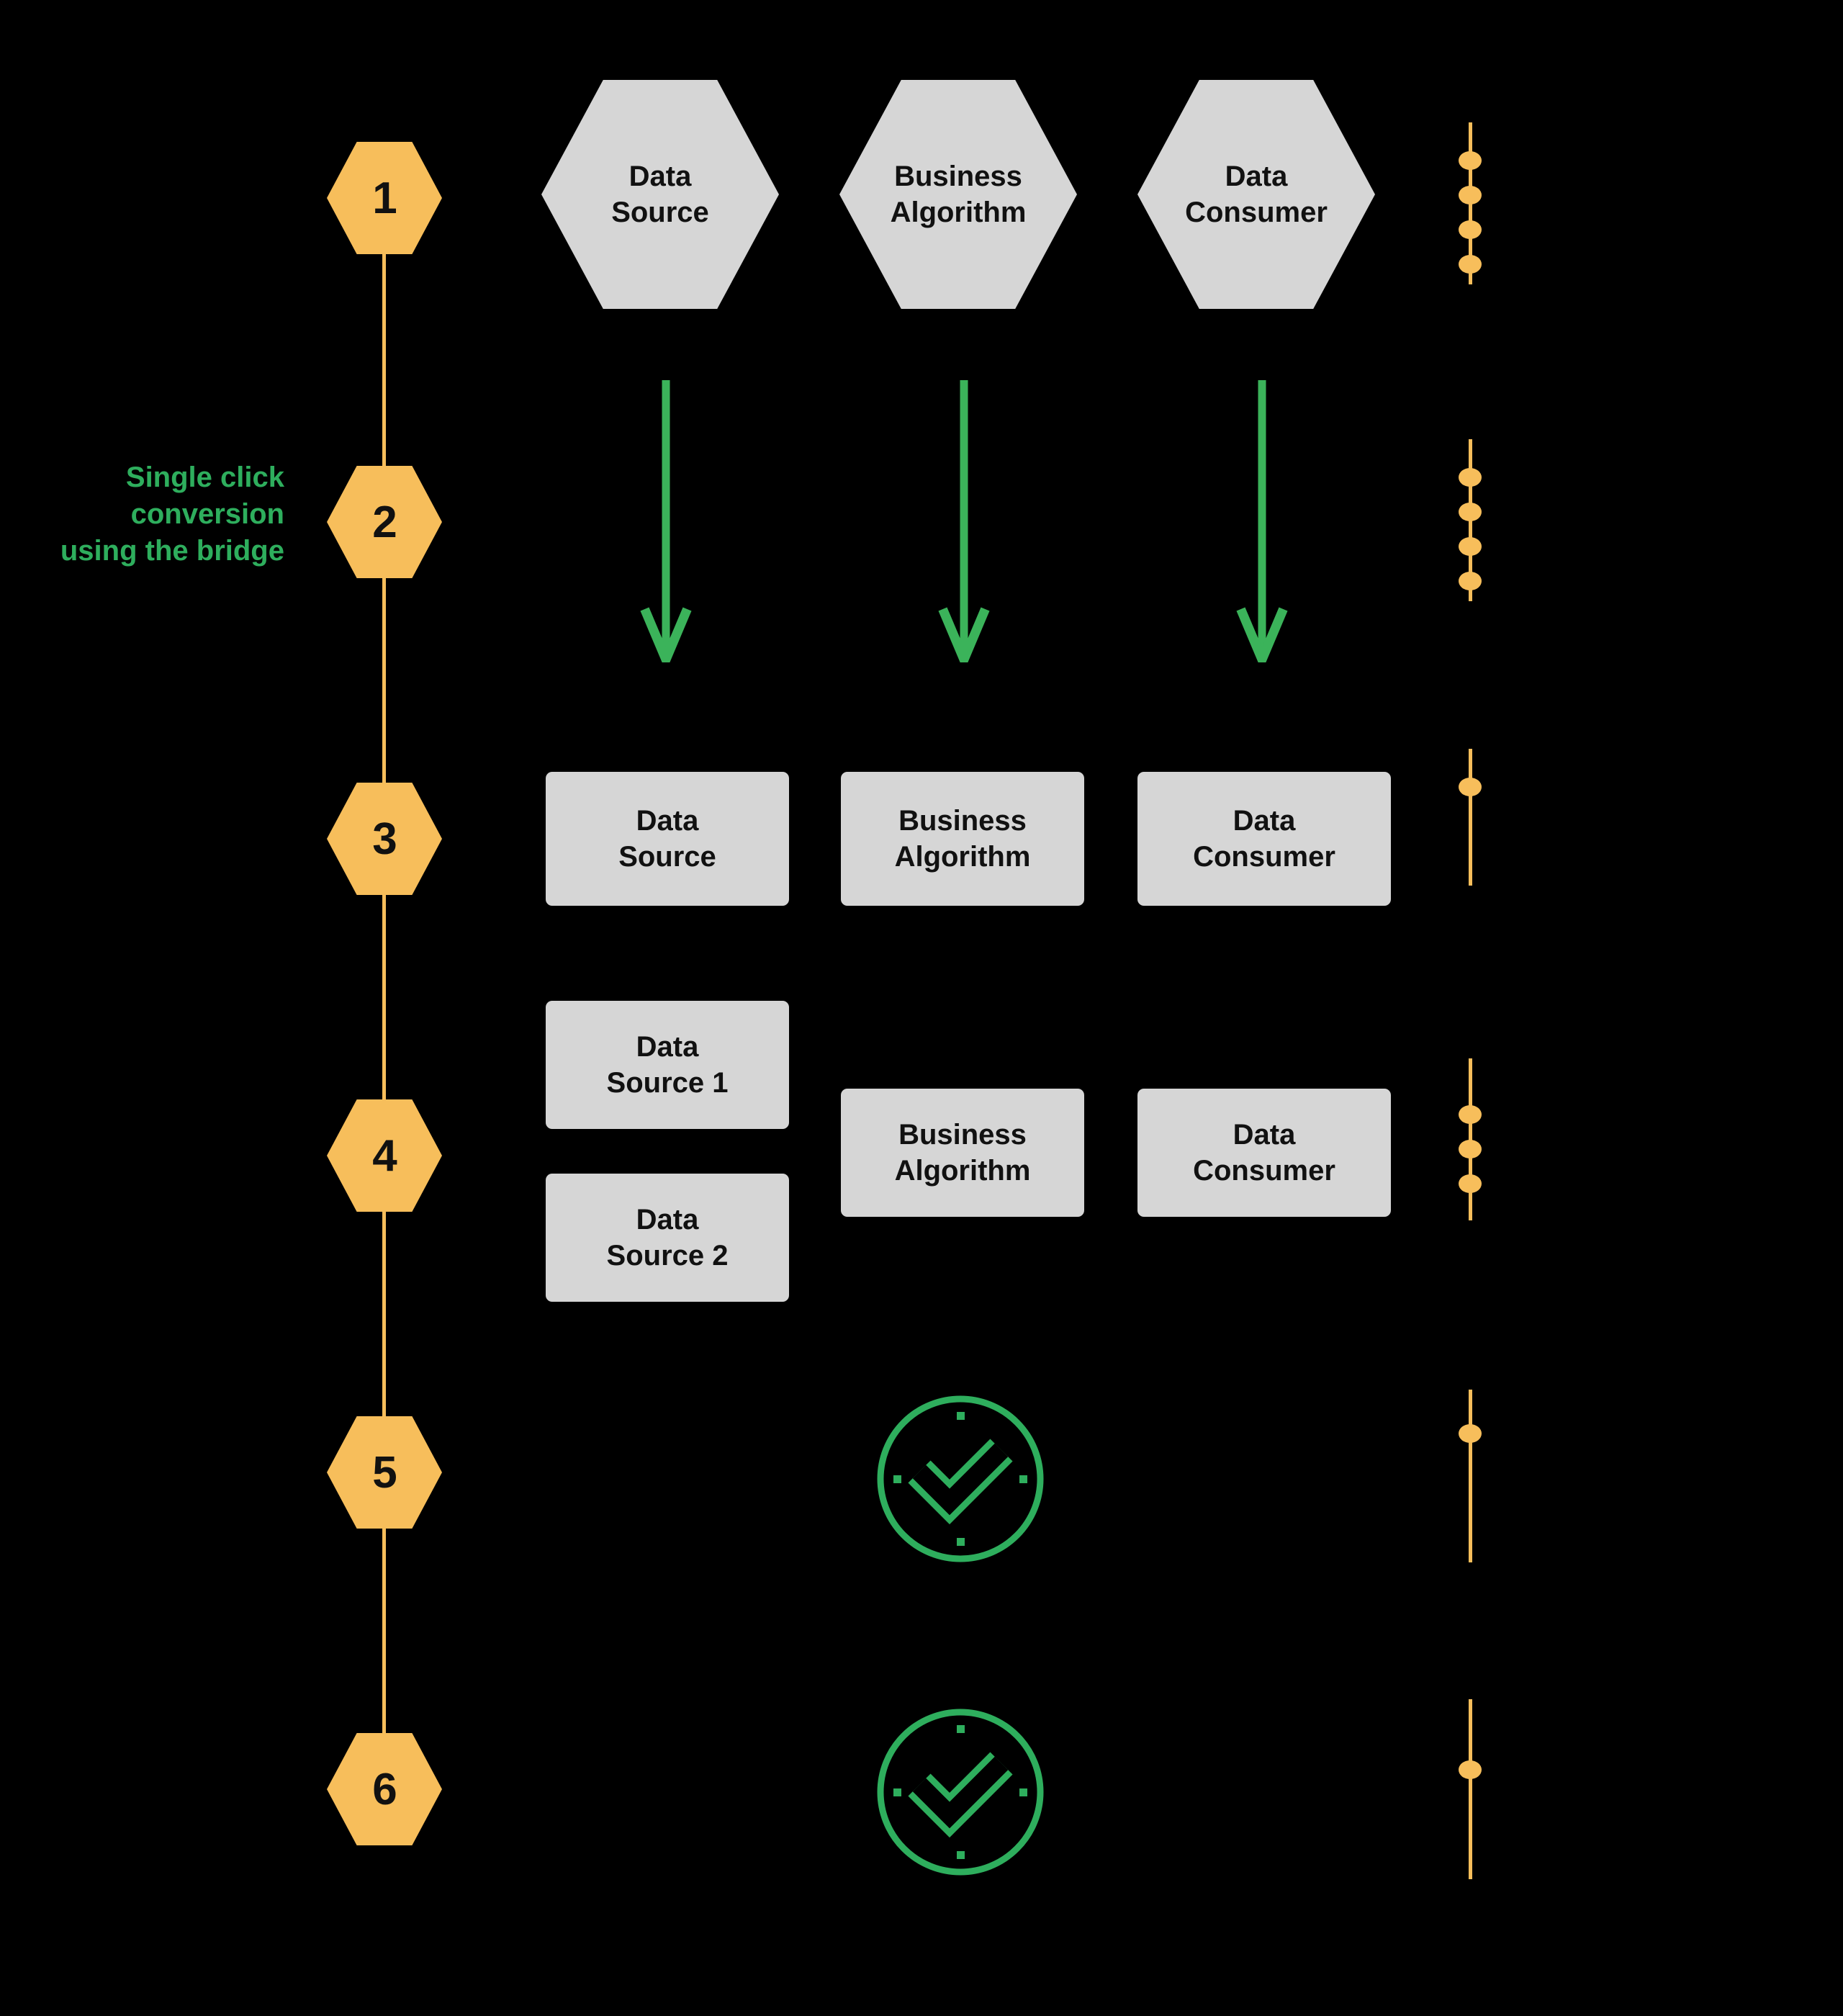 The image size is (1843, 2016). What do you see at coordinates (384, 1472) in the screenshot?
I see `step-number-label-5: 5` at bounding box center [384, 1472].